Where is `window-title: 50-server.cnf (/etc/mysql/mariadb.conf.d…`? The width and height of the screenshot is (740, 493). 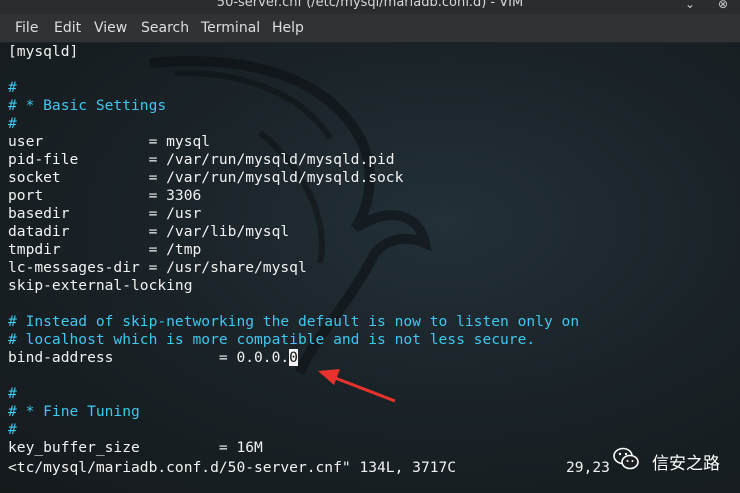 window-title: 50-server.cnf (/etc/mysql/mariadb.conf.d… is located at coordinates (370, 5).